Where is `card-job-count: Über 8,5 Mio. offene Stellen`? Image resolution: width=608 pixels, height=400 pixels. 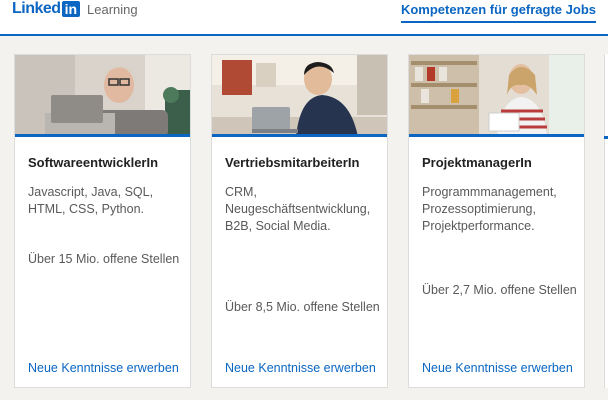 card-job-count: Über 8,5 Mio. offene Stellen is located at coordinates (302, 307).